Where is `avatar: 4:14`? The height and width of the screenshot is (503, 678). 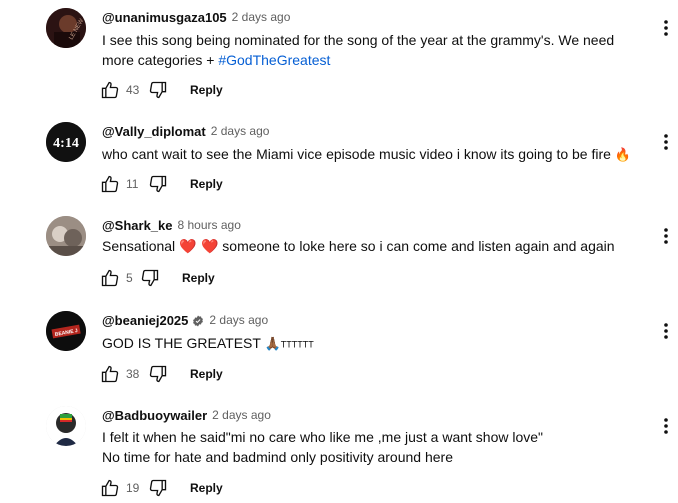 avatar: 4:14 is located at coordinates (66, 142).